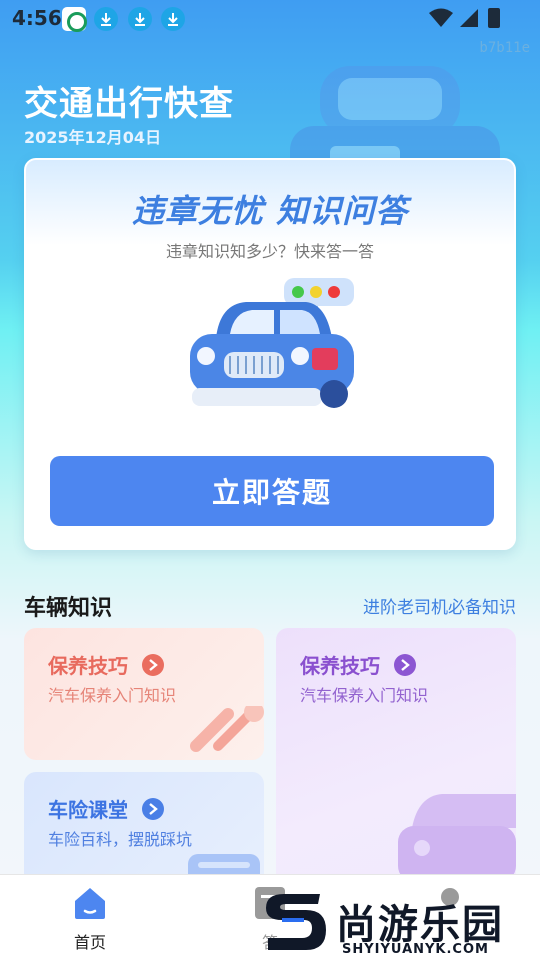  Describe the element at coordinates (93, 137) in the screenshot. I see `page-date: 2025年12月04日` at that location.